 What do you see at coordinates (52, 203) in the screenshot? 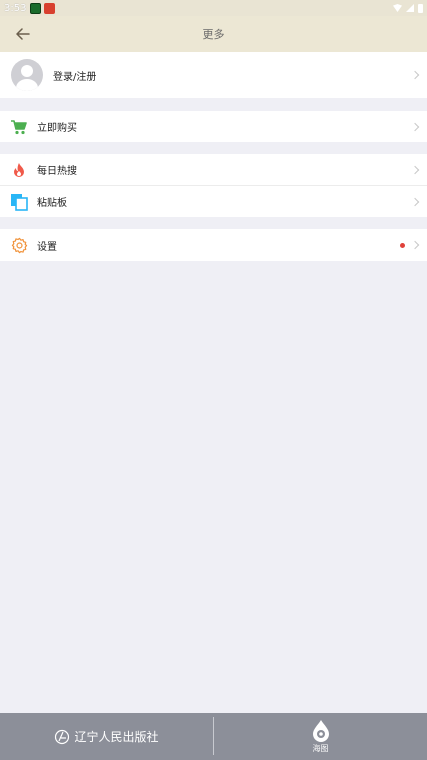
I see `clipboard-label: 粘贴板` at bounding box center [52, 203].